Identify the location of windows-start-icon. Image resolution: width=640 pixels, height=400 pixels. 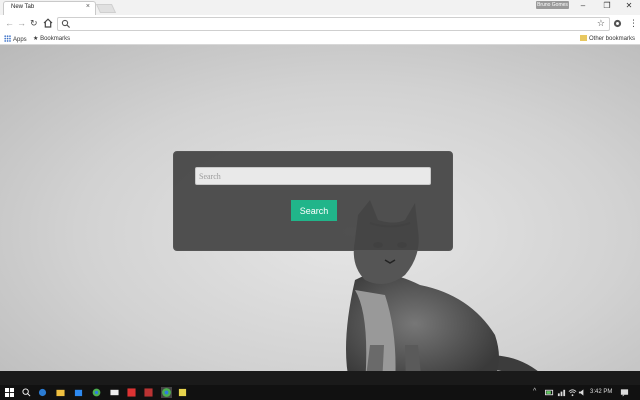
(9, 392).